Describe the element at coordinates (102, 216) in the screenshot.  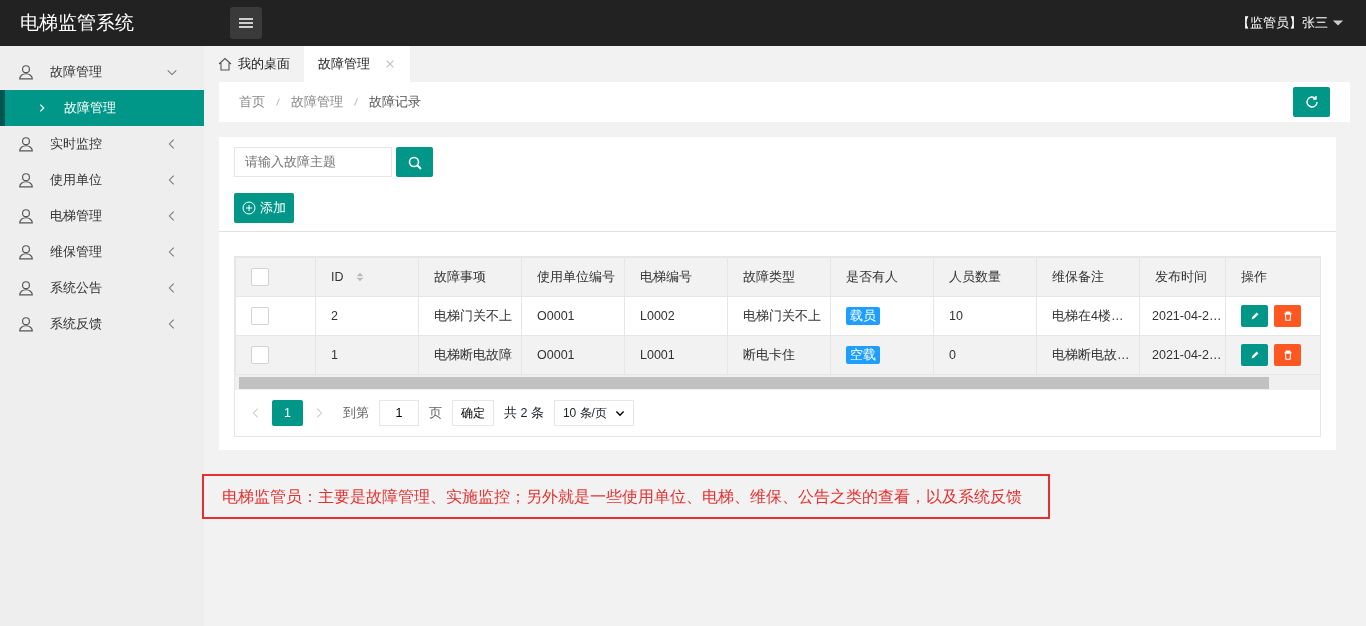
I see `sidebar-item: 电梯管理` at that location.